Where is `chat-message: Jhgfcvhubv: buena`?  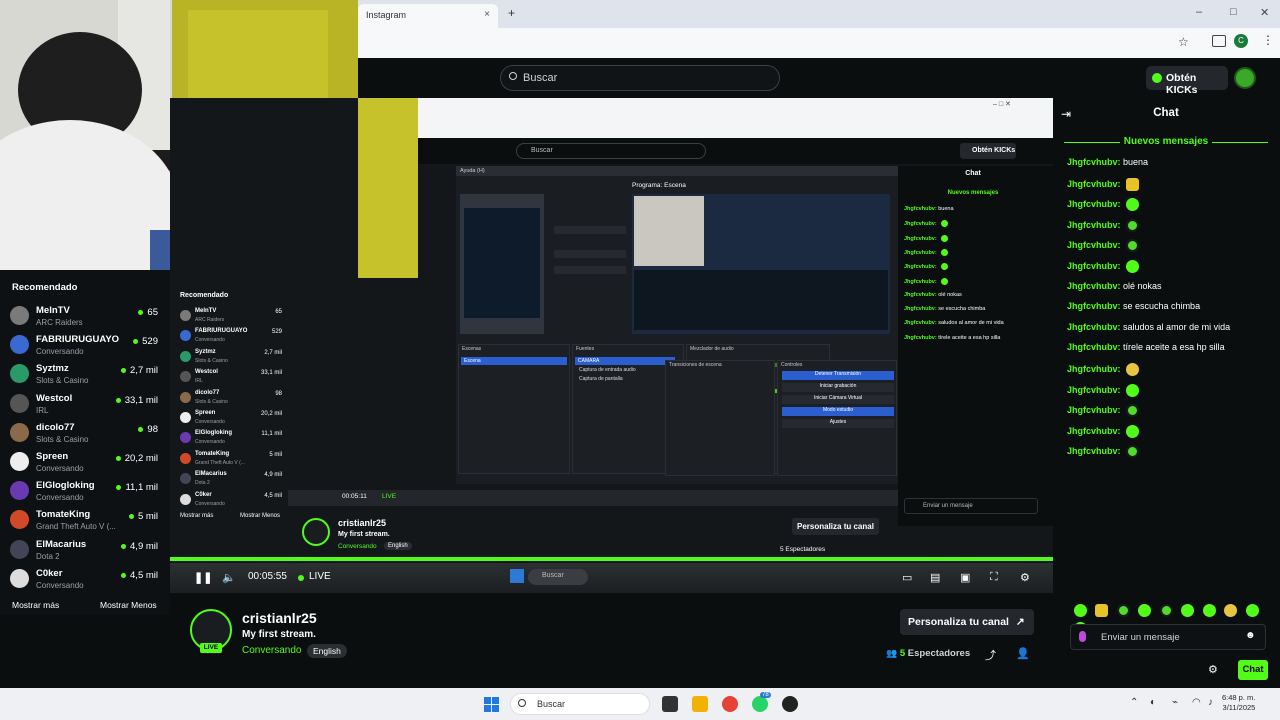 chat-message: Jhgfcvhubv: buena is located at coordinates (1107, 162).